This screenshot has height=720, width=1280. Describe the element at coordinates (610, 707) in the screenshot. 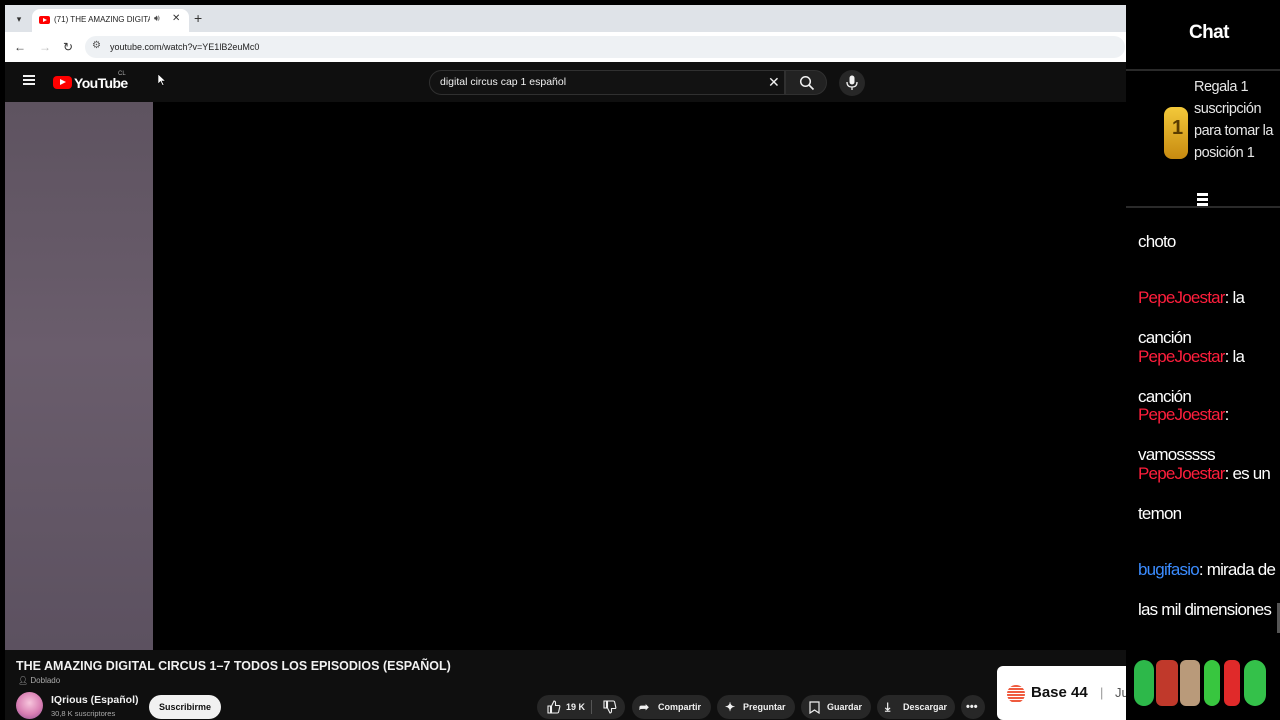

I see `thumbs-down-icon` at that location.